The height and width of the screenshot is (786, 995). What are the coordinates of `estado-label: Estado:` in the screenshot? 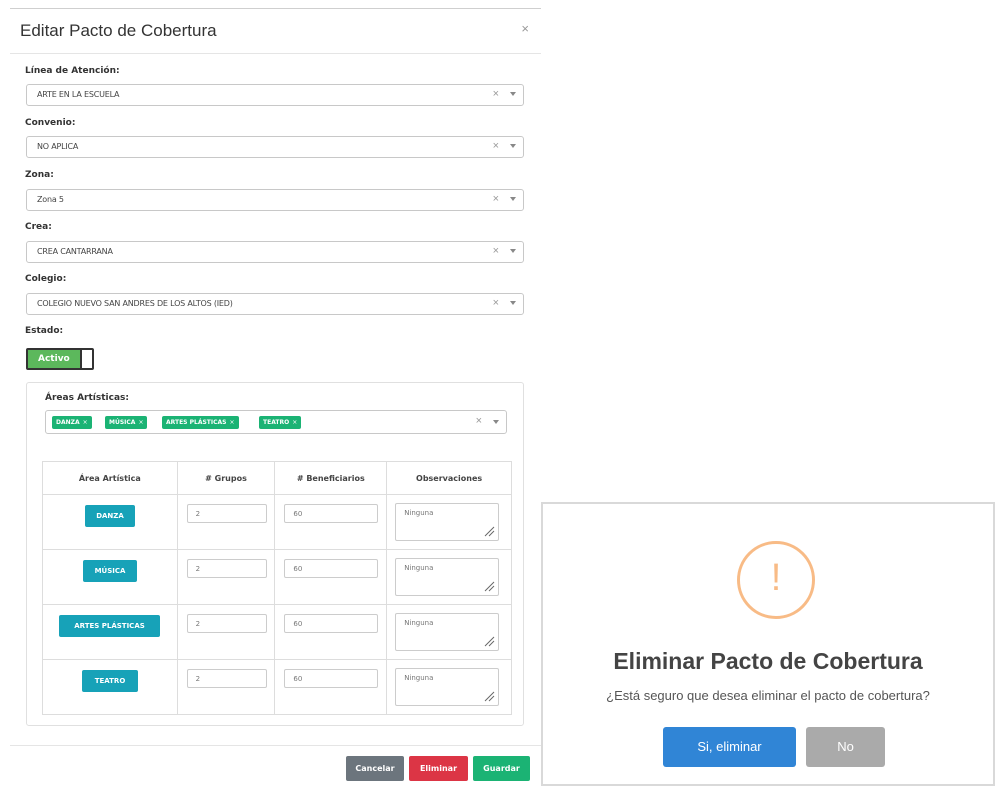 It's located at (44, 331).